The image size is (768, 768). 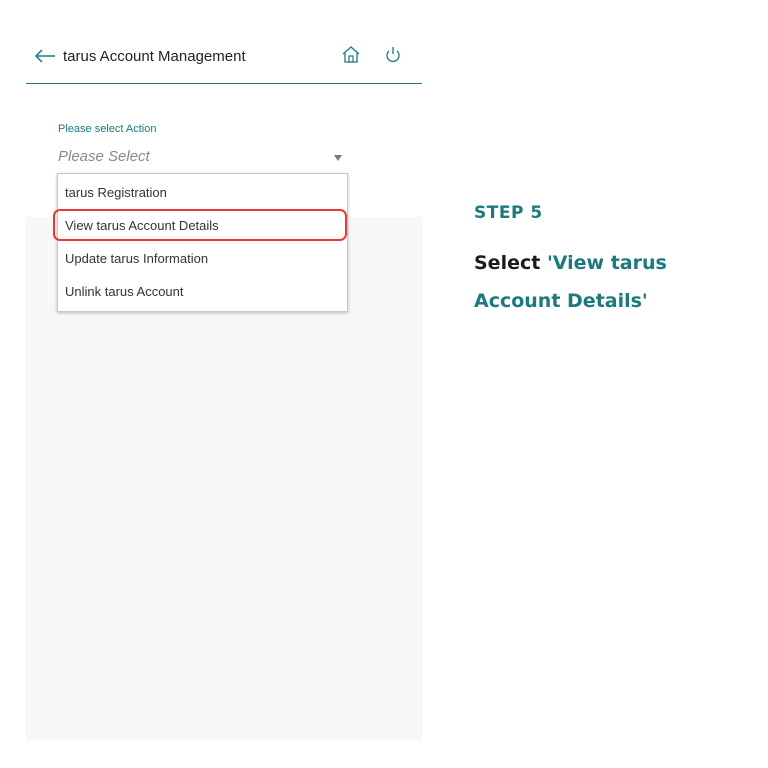 What do you see at coordinates (154, 56) in the screenshot?
I see `page-title: tarus Account Management` at bounding box center [154, 56].